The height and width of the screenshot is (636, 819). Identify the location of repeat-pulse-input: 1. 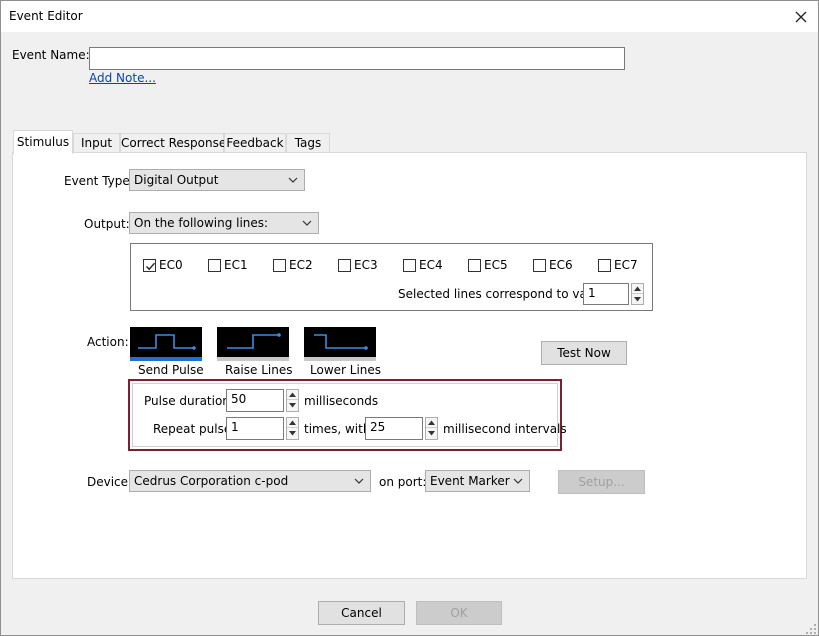
(255, 428).